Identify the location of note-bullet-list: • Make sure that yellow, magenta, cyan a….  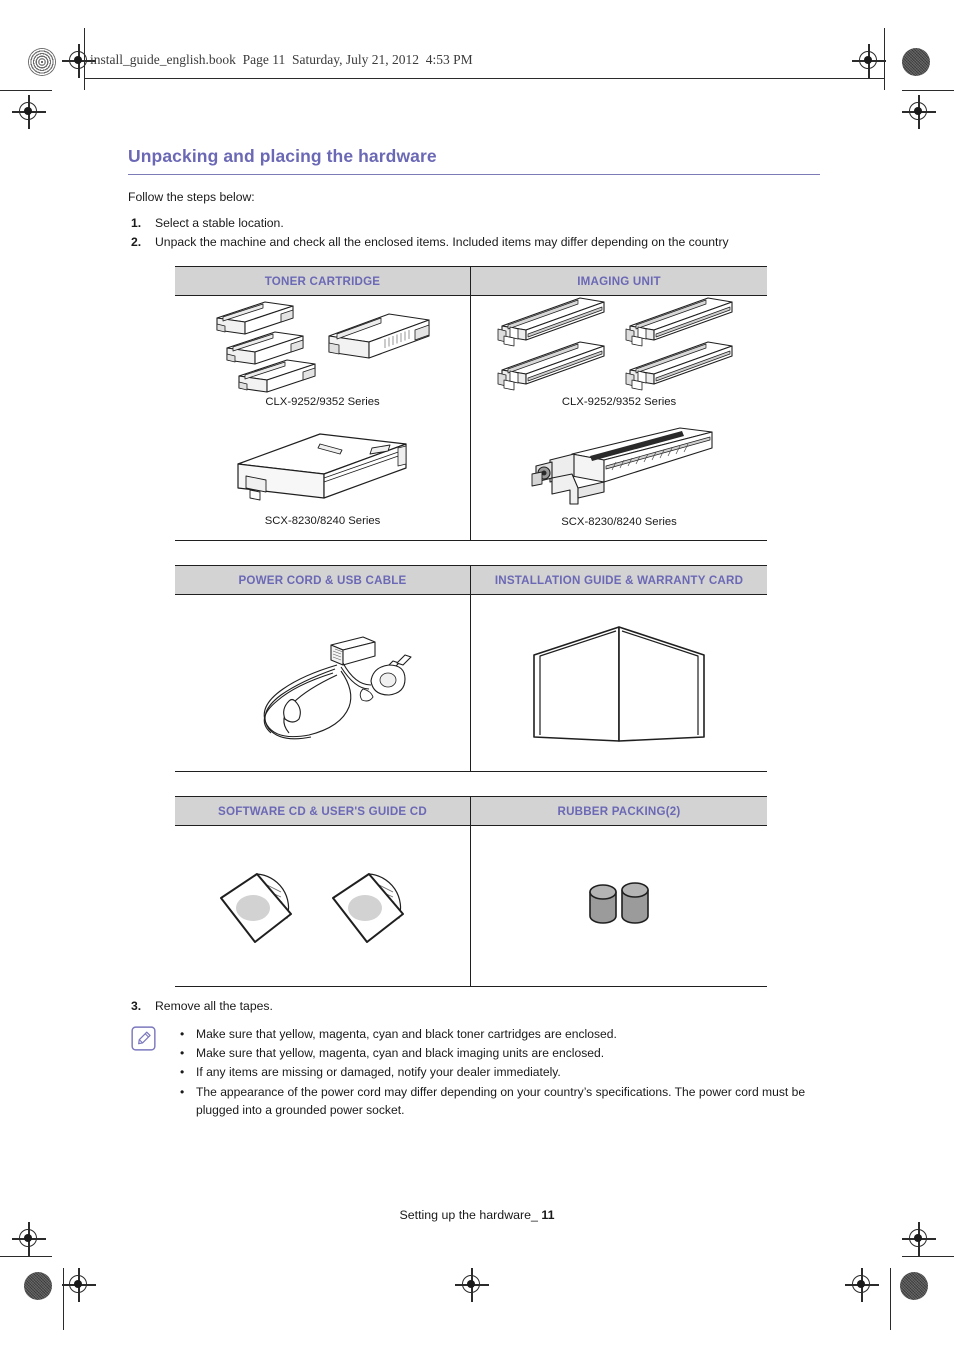
(497, 1072).